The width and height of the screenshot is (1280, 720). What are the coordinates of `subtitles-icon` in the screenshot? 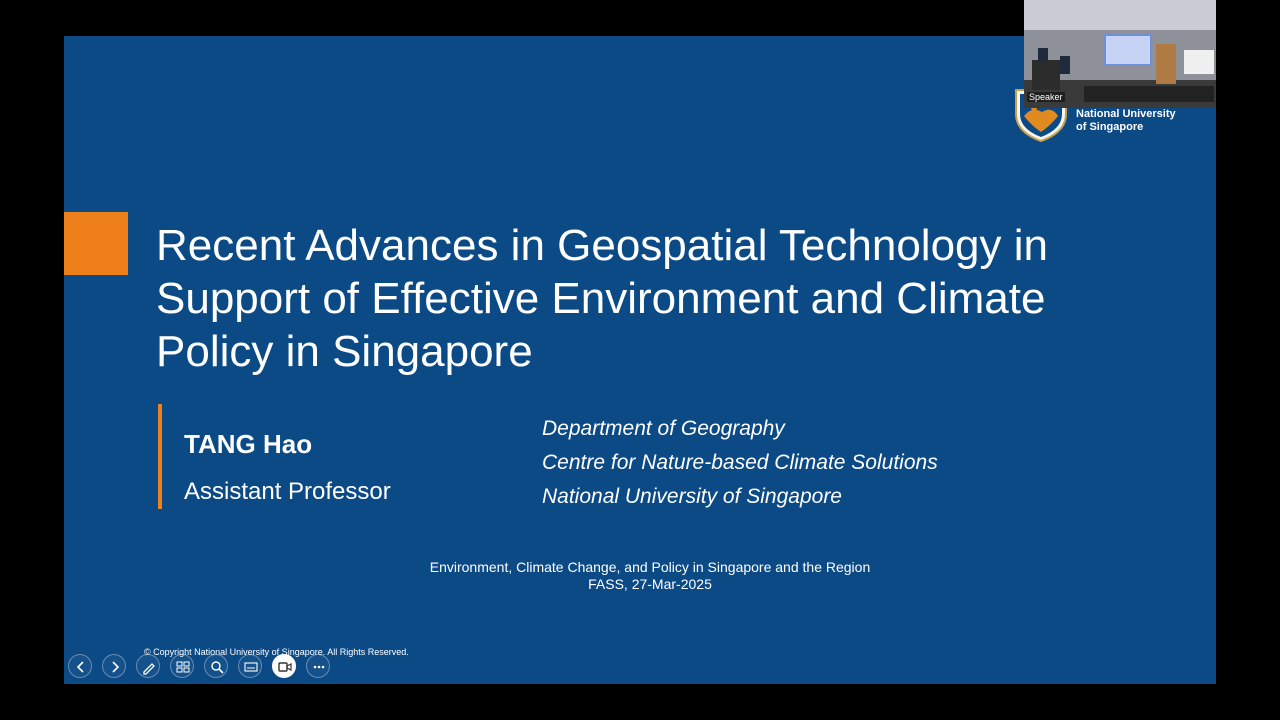 It's located at (251, 667).